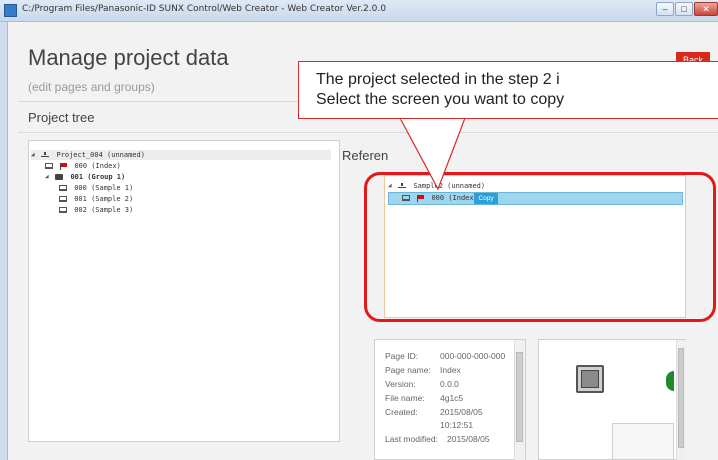  What do you see at coordinates (45, 155) in the screenshot?
I see `project-root-icon` at bounding box center [45, 155].